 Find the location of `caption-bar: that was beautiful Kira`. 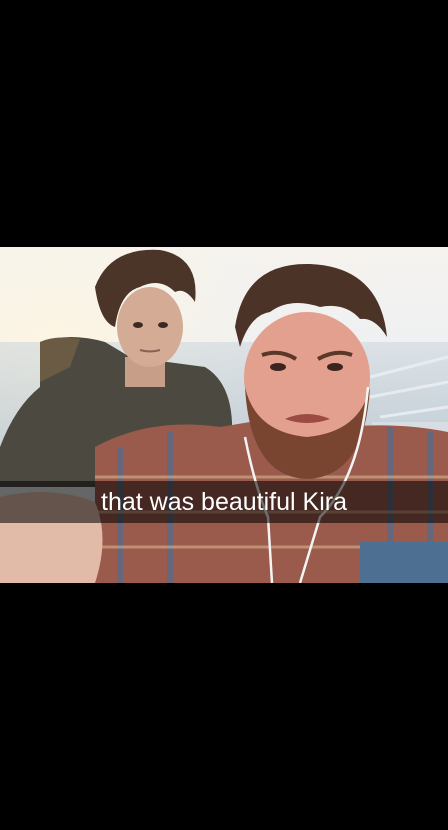

caption-bar: that was beautiful Kira is located at coordinates (224, 502).